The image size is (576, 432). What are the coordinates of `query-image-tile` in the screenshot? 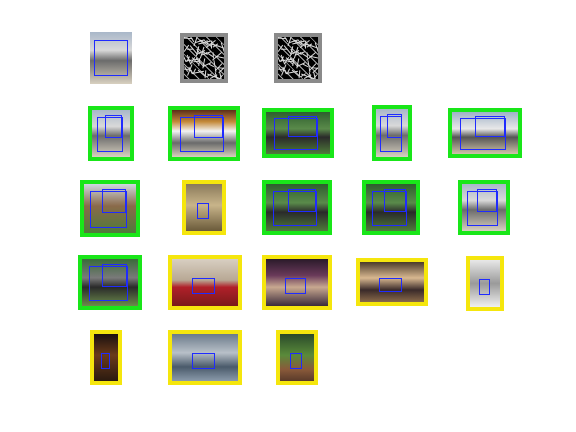 It's located at (111, 58).